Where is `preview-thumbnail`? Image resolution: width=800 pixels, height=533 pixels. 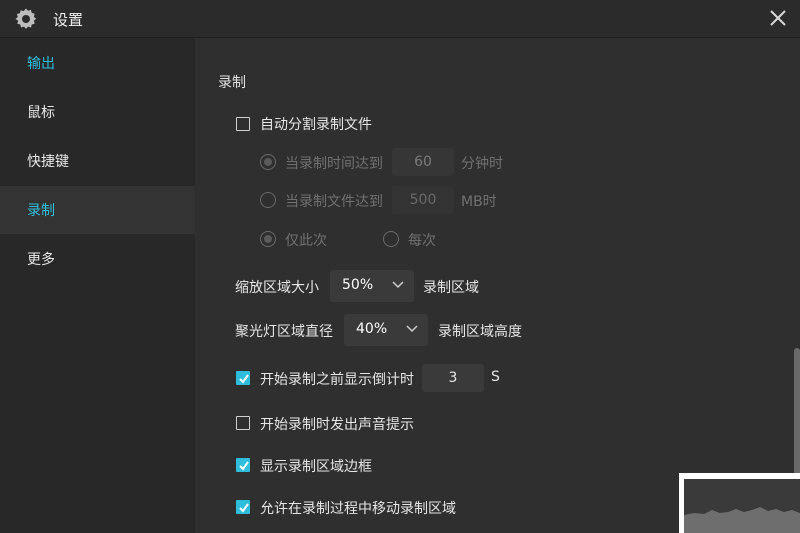
preview-thumbnail is located at coordinates (739, 503).